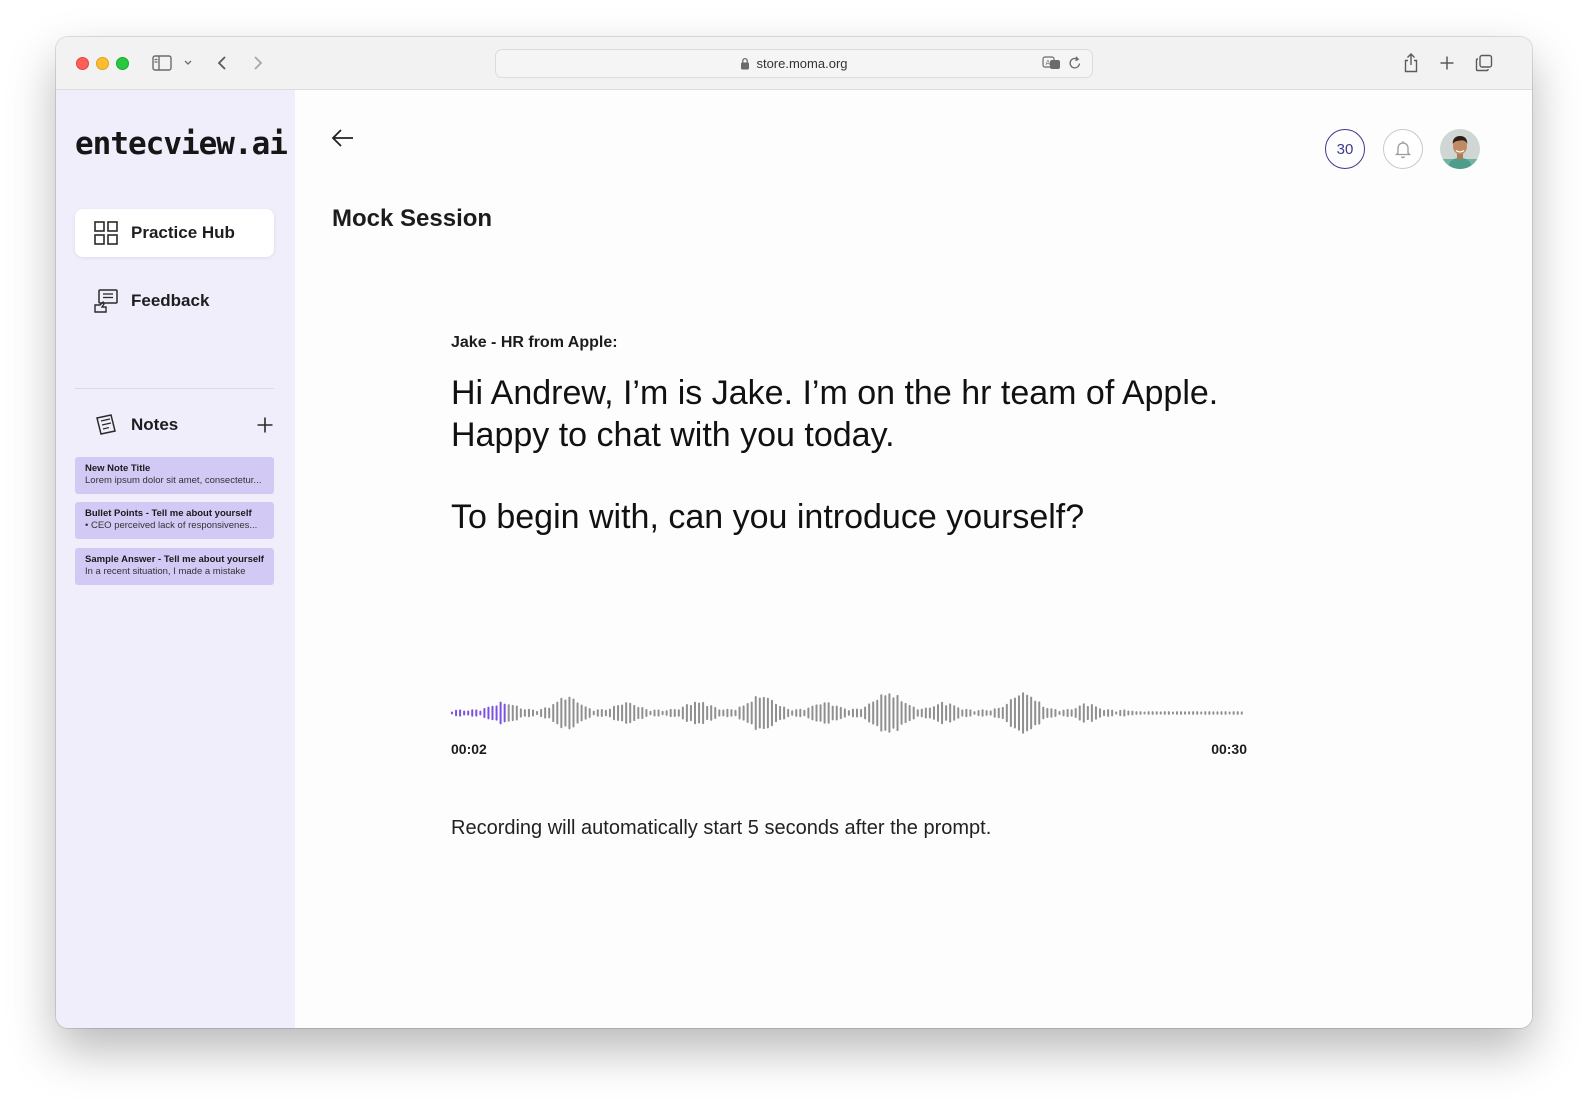 The height and width of the screenshot is (1102, 1588). I want to click on grid-icon, so click(106, 233).